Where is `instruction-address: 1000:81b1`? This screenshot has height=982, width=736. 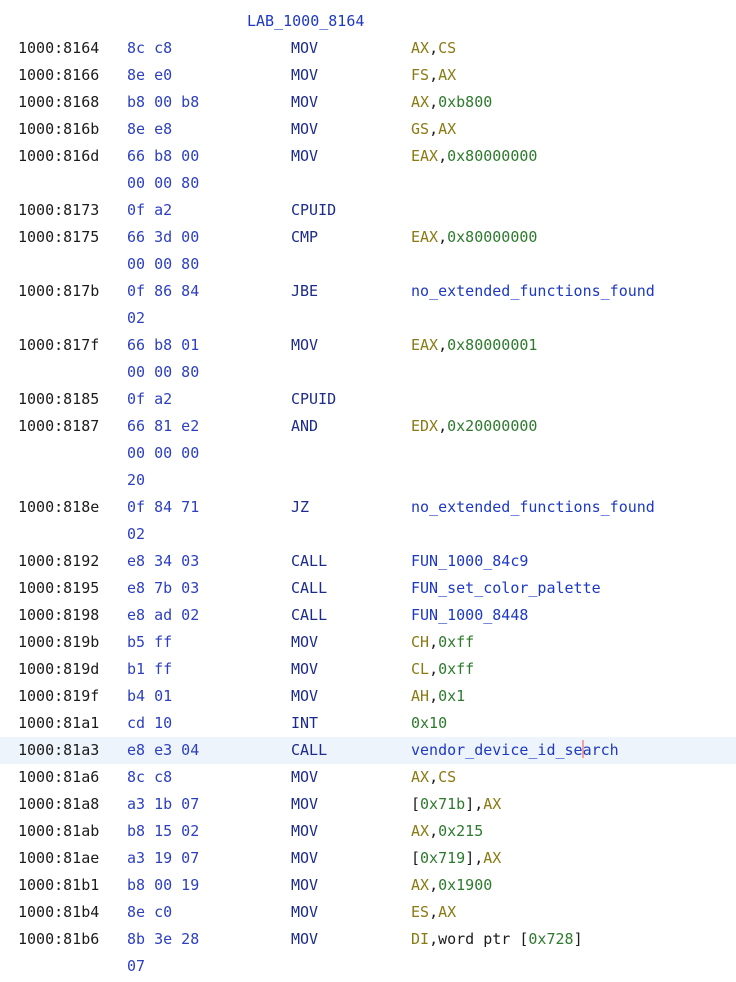
instruction-address: 1000:81b1 is located at coordinates (58, 885).